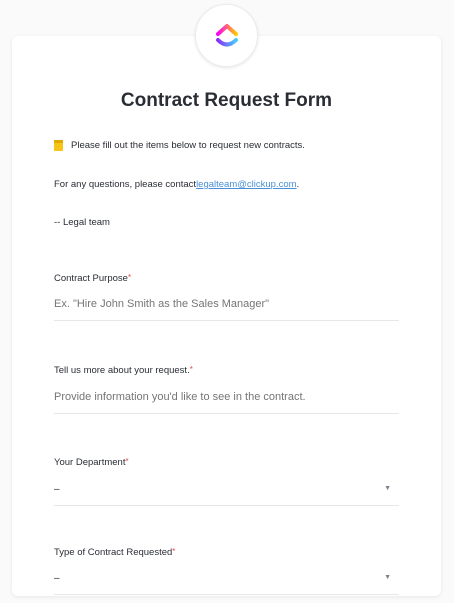 This screenshot has height=603, width=454. What do you see at coordinates (226, 100) in the screenshot?
I see `form-title: Contract Request Form` at bounding box center [226, 100].